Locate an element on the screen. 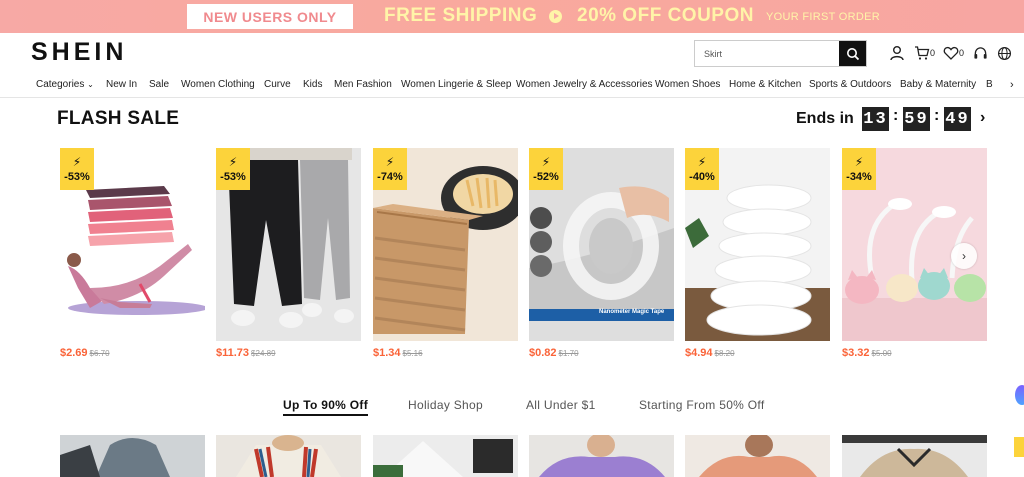  search-box is located at coordinates (780, 53).